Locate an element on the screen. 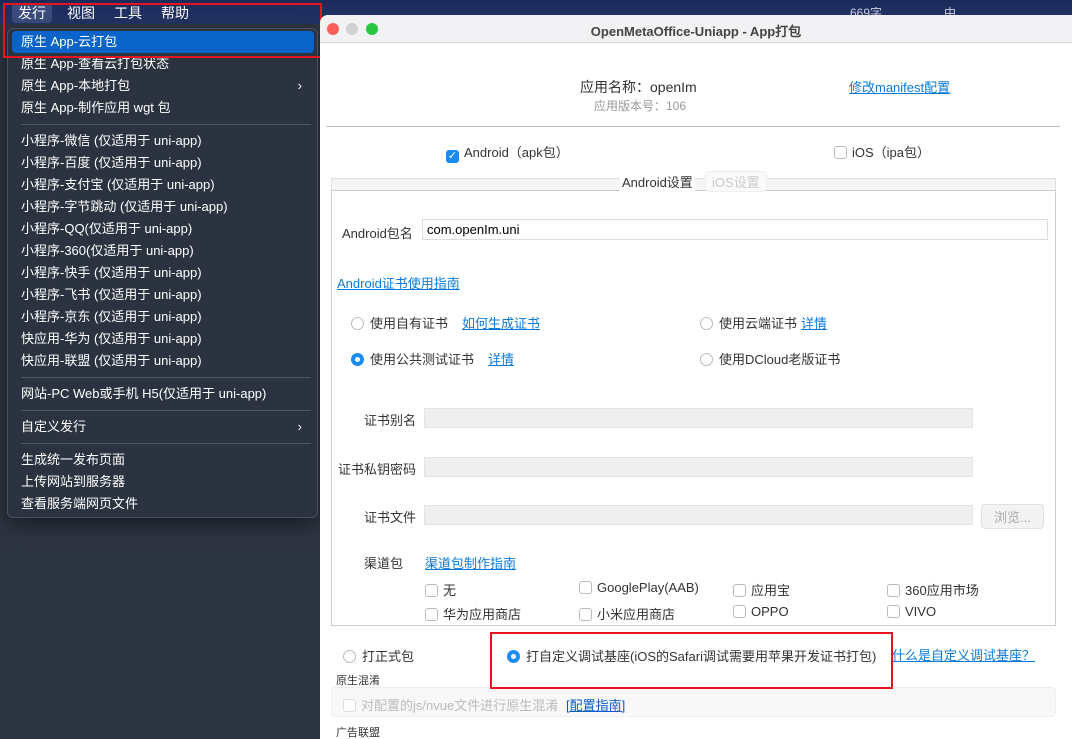 Image resolution: width=1072 pixels, height=739 pixels. package-label: Android包名 is located at coordinates (377, 233).